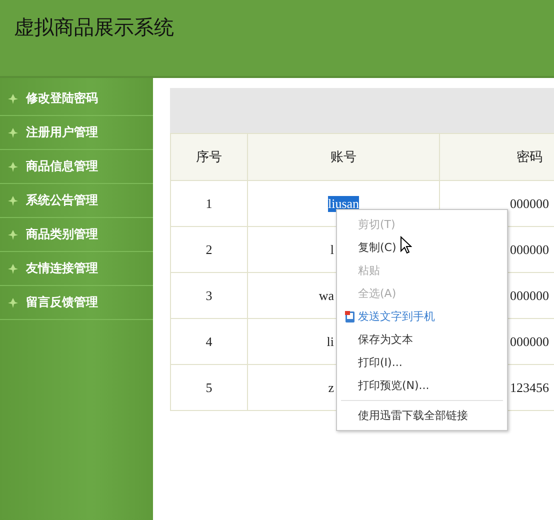 This screenshot has height=520, width=554. I want to click on column-header: 密码, so click(497, 157).